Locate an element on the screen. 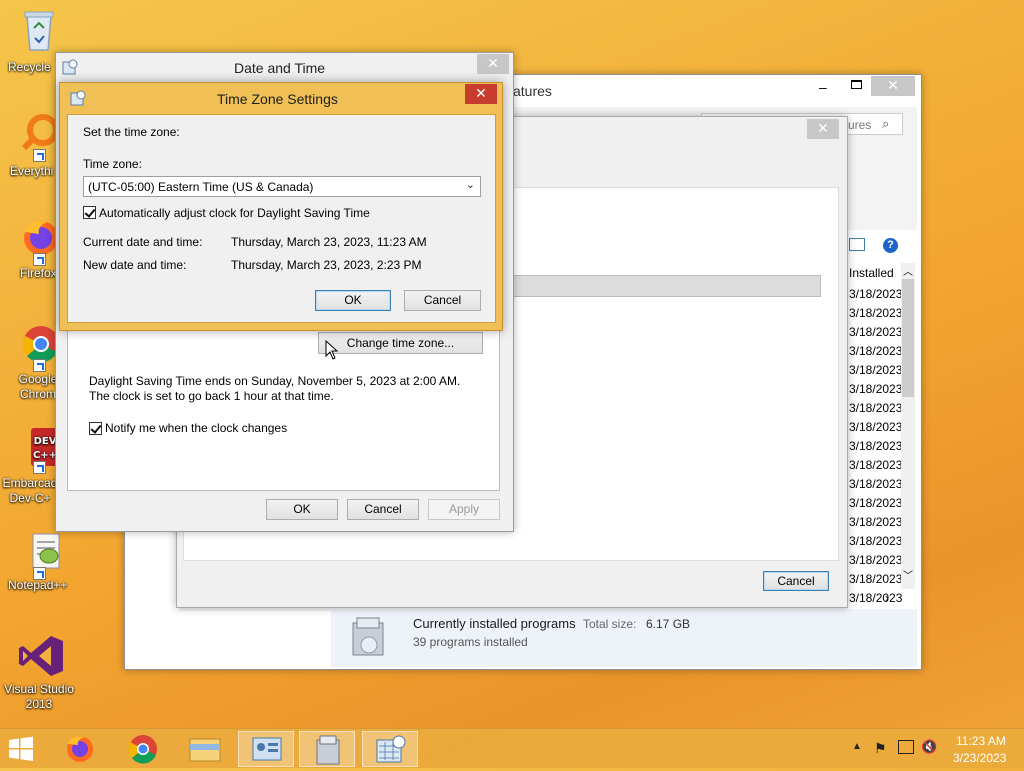 The image size is (1024, 771). desktop-icon-notepadpp: Notepad++ is located at coordinates (39, 561).